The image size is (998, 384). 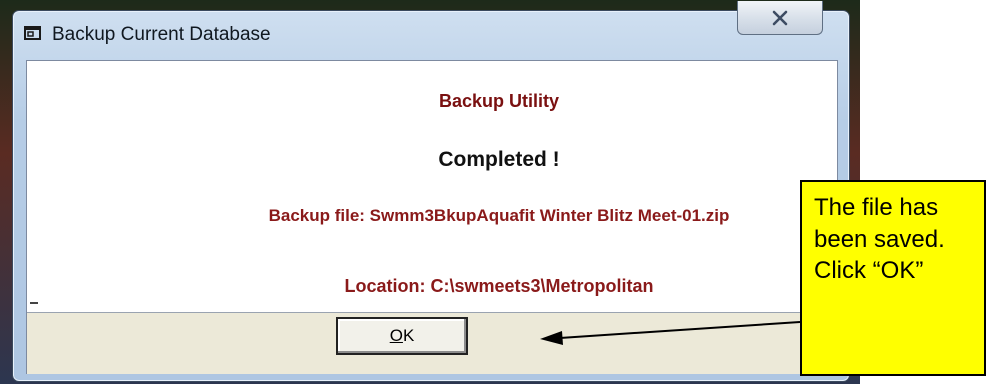 What do you see at coordinates (670, 333) in the screenshot?
I see `callout-arrow` at bounding box center [670, 333].